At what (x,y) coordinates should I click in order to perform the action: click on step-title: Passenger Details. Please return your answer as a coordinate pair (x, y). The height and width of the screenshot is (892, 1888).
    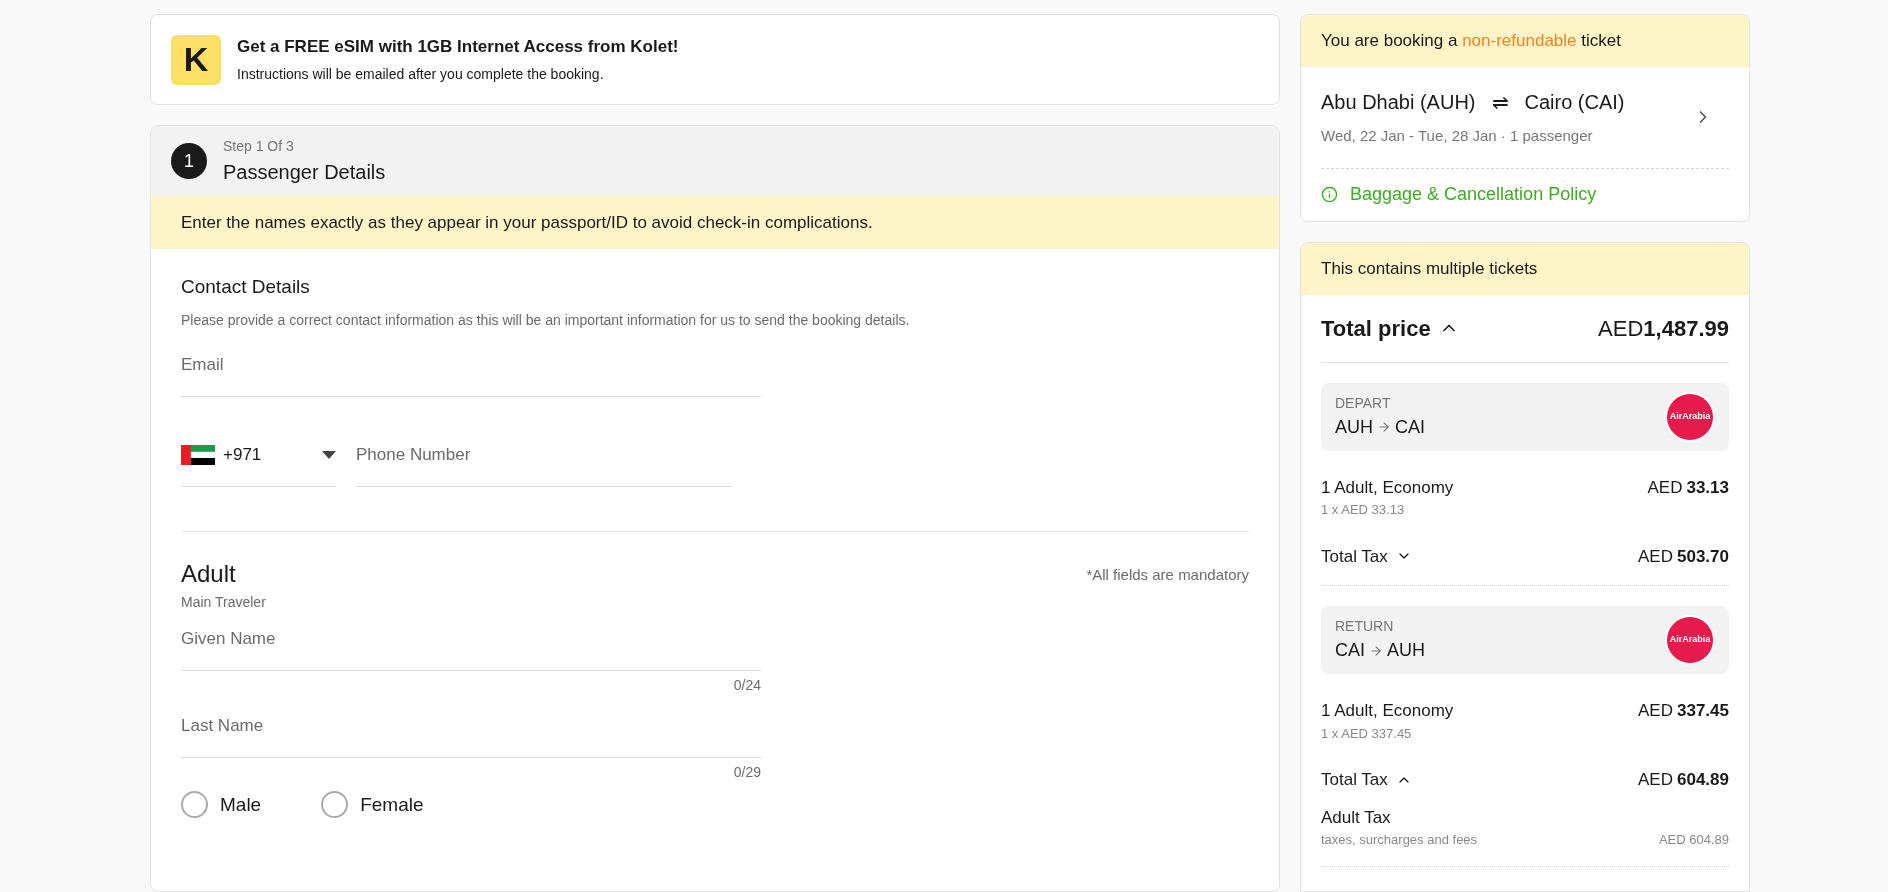
    Looking at the image, I should click on (304, 172).